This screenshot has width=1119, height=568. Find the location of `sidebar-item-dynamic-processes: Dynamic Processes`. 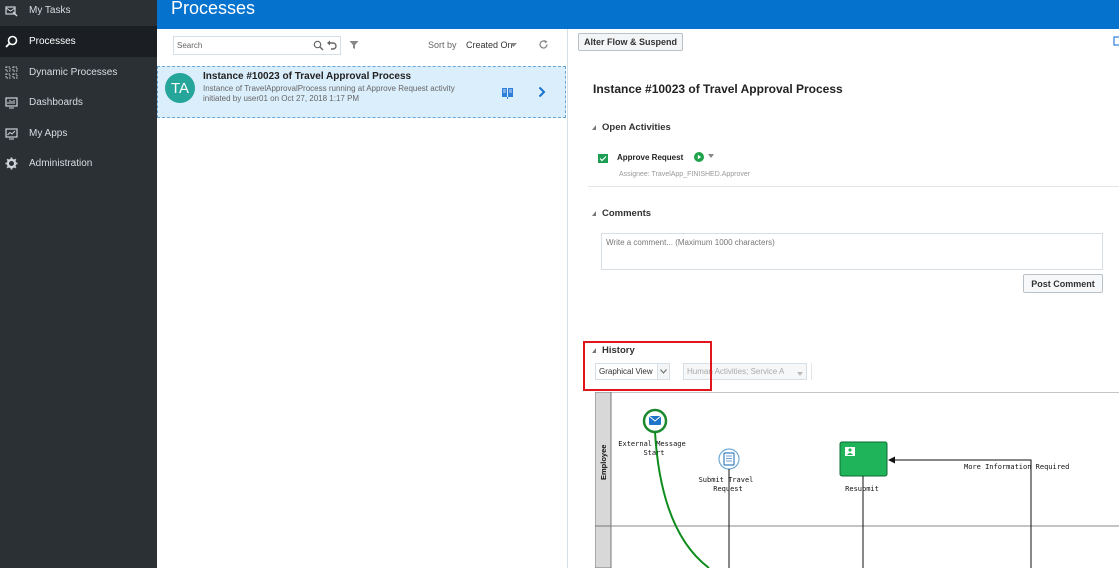

sidebar-item-dynamic-processes: Dynamic Processes is located at coordinates (78, 72).